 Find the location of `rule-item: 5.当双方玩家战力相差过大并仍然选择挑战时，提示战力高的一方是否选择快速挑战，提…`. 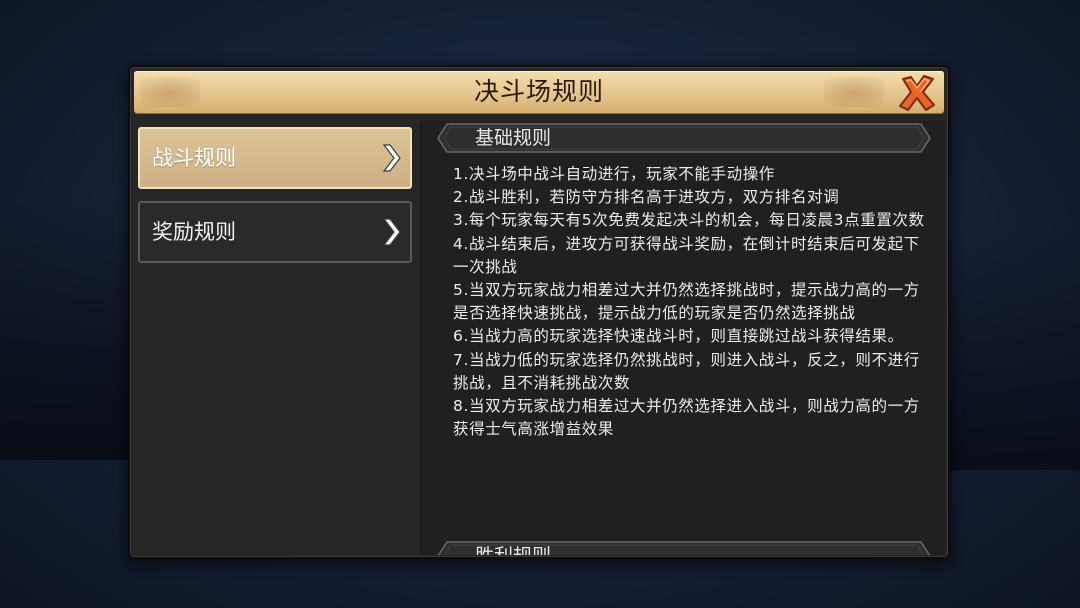

rule-item: 5.当双方玩家战力相差过大并仍然选择挑战时，提示战力高的一方是否选择快速挑战，提… is located at coordinates (686, 302).